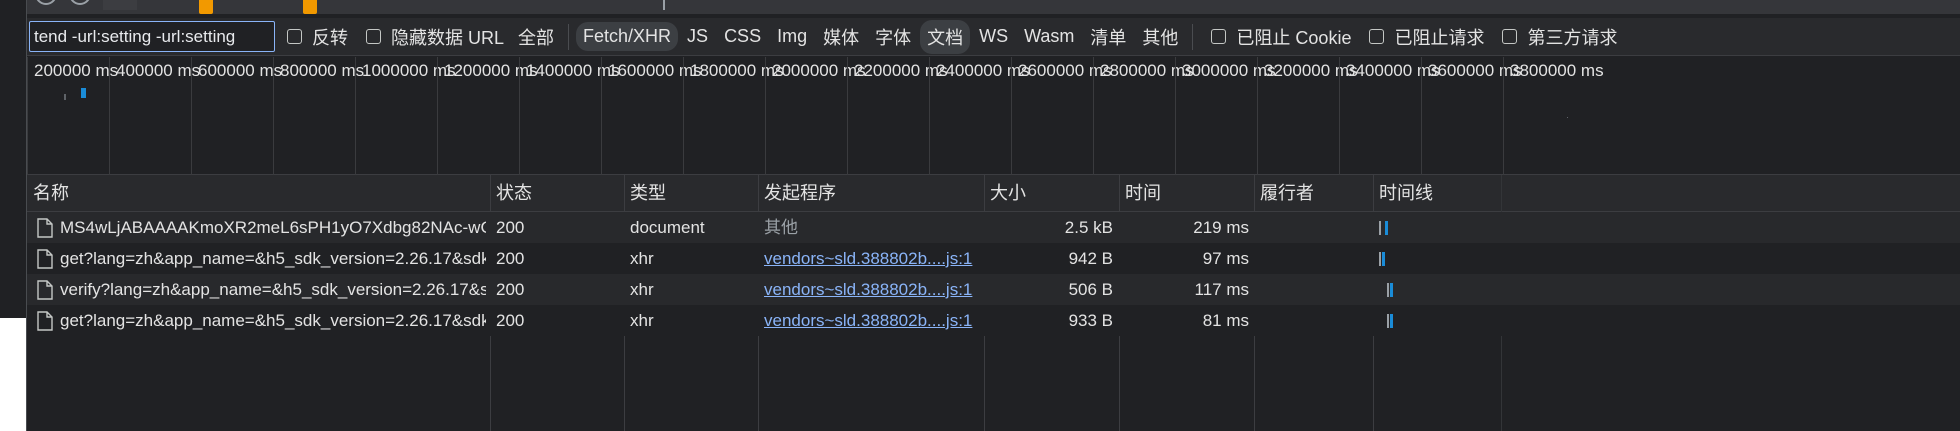 Image resolution: width=1960 pixels, height=431 pixels. I want to click on hide-data-url-checkbox: 隐藏数据 URL, so click(435, 37).